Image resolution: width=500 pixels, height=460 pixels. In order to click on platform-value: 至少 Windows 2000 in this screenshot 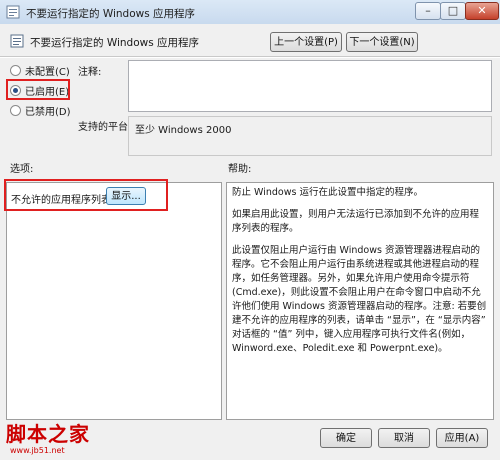, I will do `click(183, 130)`.